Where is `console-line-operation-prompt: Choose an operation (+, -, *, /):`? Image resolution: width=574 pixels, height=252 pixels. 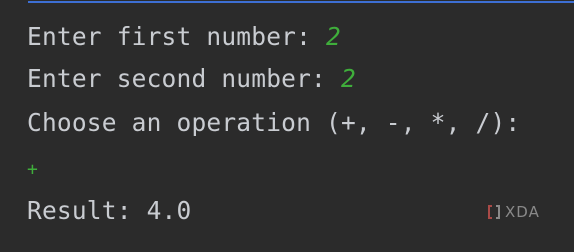
console-line-operation-prompt: Choose an operation (+, -, *, /): is located at coordinates (273, 123).